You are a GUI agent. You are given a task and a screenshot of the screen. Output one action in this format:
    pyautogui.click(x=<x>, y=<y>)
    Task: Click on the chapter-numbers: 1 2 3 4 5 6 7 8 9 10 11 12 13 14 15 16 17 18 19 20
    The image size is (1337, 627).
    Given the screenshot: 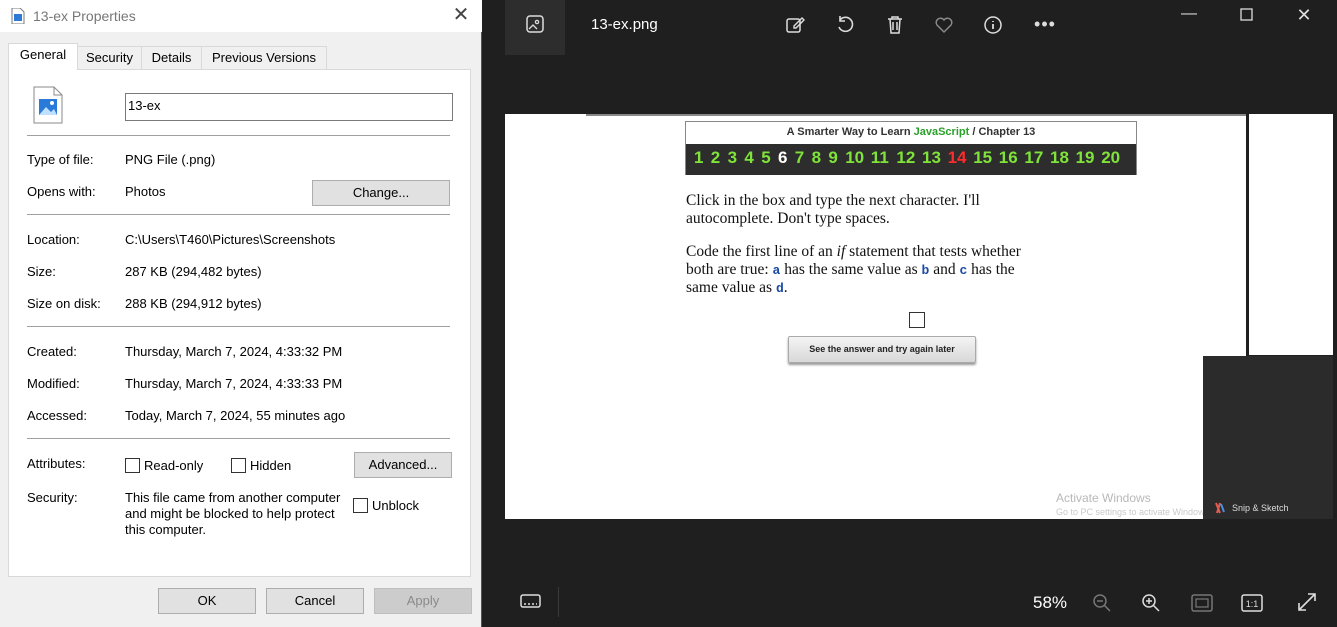 What is the action you would take?
    pyautogui.click(x=911, y=159)
    